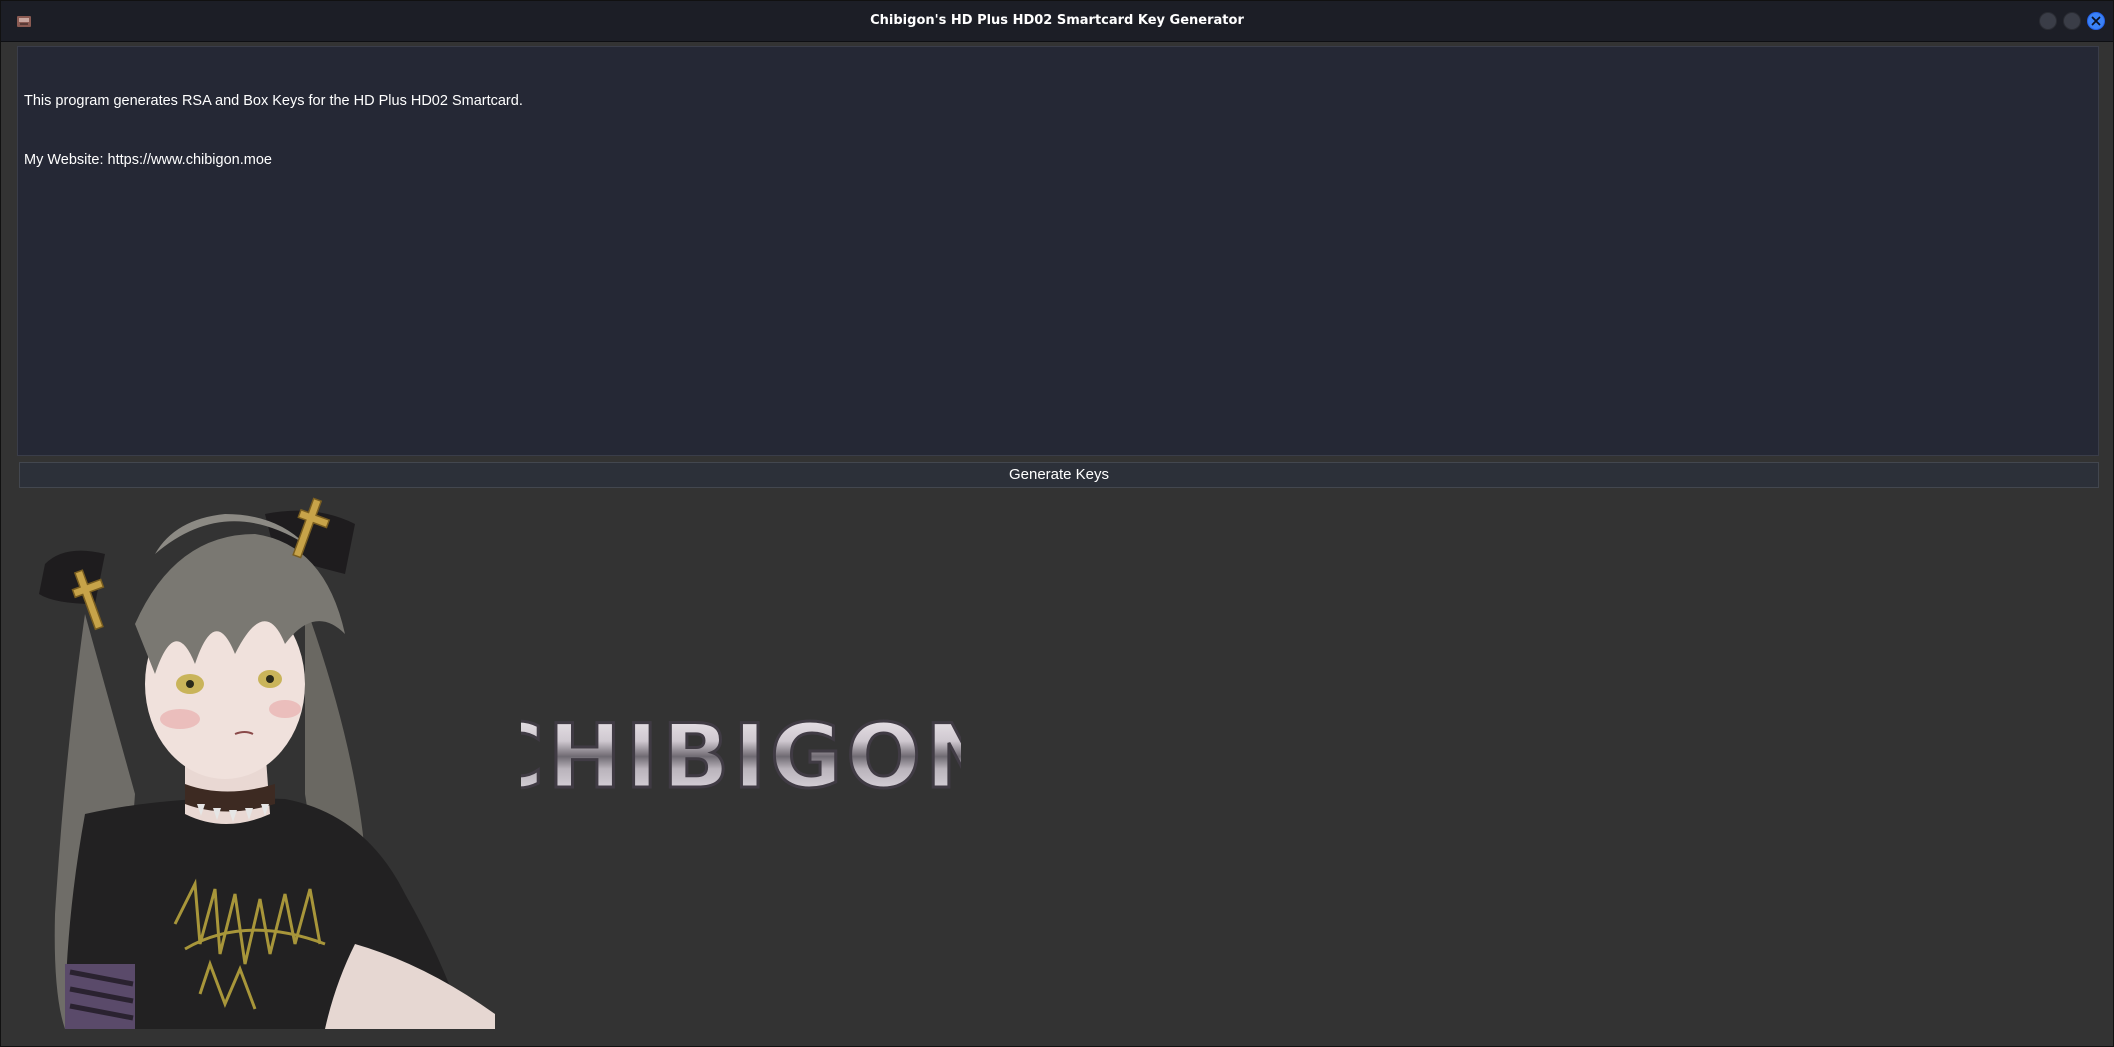  I want to click on maximize-button, so click(2072, 21).